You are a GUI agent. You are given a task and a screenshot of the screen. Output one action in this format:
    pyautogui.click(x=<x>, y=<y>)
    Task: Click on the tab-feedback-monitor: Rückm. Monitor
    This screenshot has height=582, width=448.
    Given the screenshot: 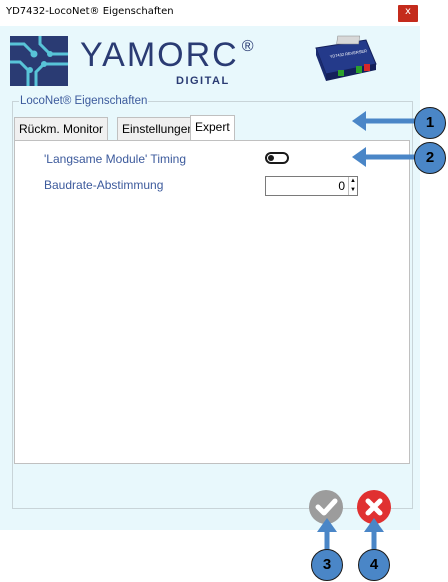 What is the action you would take?
    pyautogui.click(x=61, y=128)
    